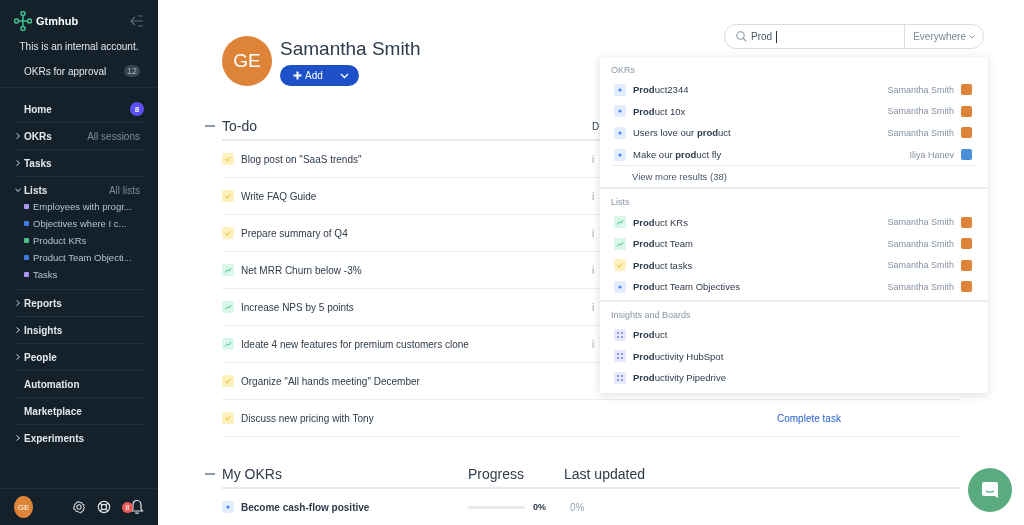 This screenshot has width=1024, height=525. Describe the element at coordinates (677, 155) in the screenshot. I see `search-result: Make our product fly` at that location.